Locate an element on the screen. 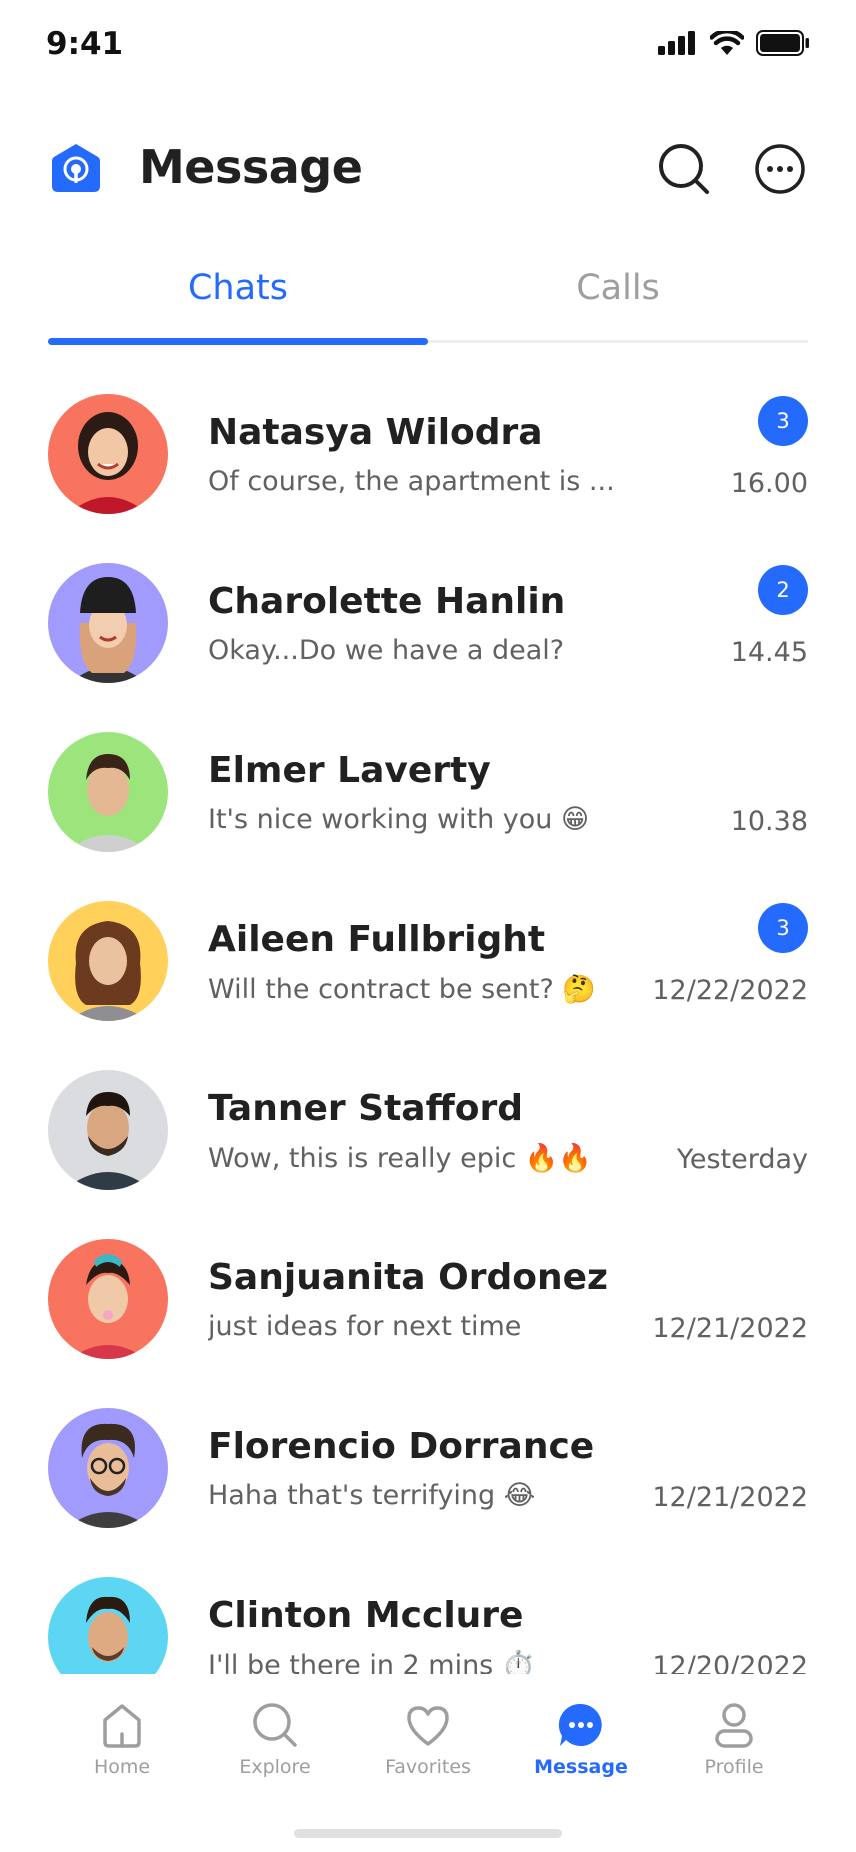  status-bar: 9:41 is located at coordinates (428, 45).